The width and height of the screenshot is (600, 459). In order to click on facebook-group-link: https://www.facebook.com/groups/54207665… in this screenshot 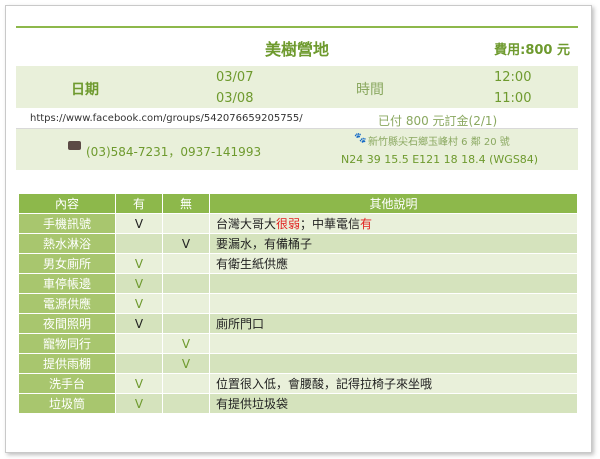, I will do `click(166, 118)`.